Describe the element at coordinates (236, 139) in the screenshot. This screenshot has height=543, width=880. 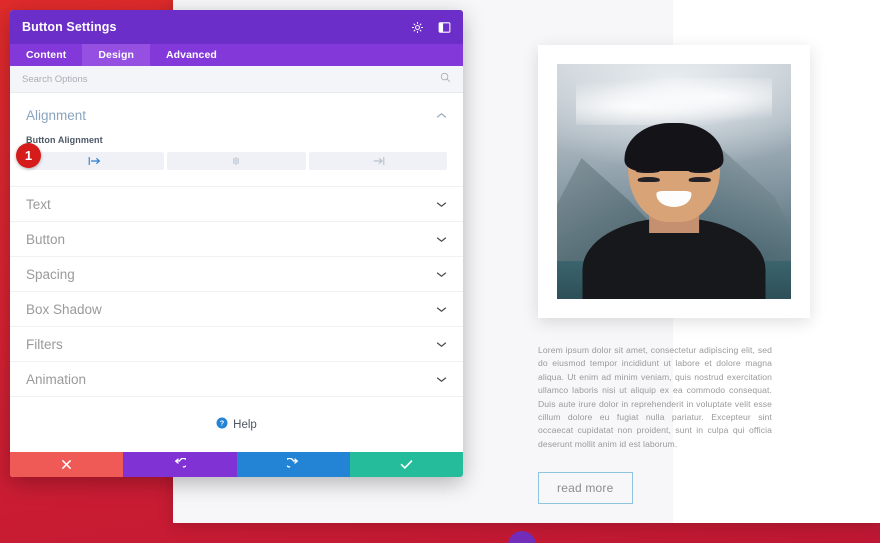
I see `section-alignment: Alignment Button Alignment` at that location.